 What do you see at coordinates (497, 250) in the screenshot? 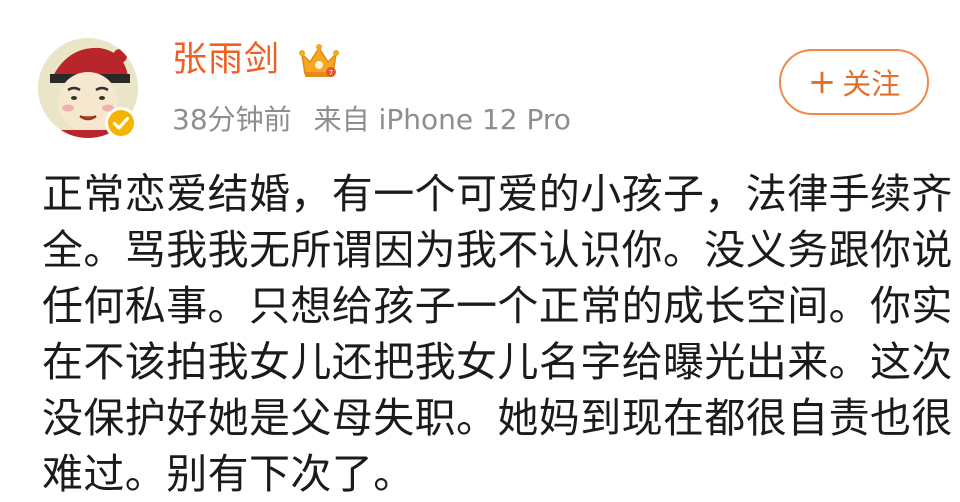
I see `post-body-line: 全。骂我我无所谓因为我不认识你。没义务跟你说` at bounding box center [497, 250].